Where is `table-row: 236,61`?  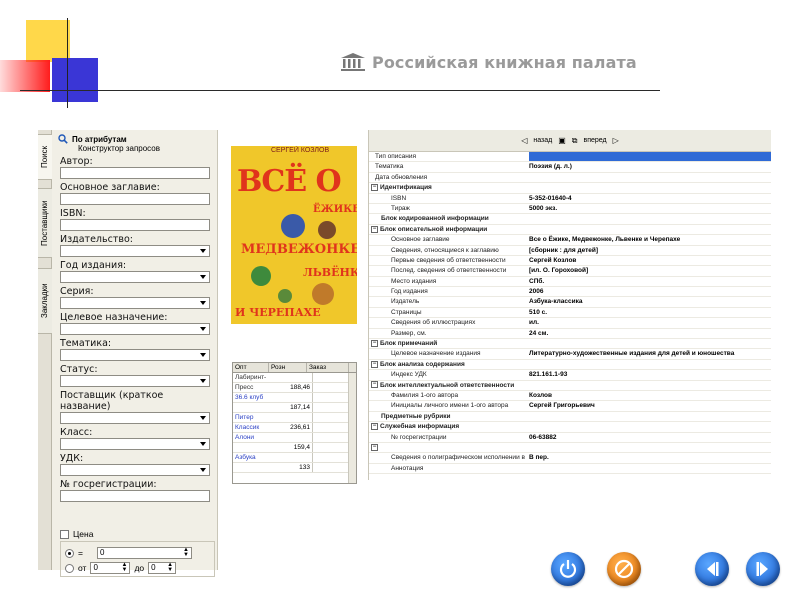
table-row: 236,61 is located at coordinates (294, 428).